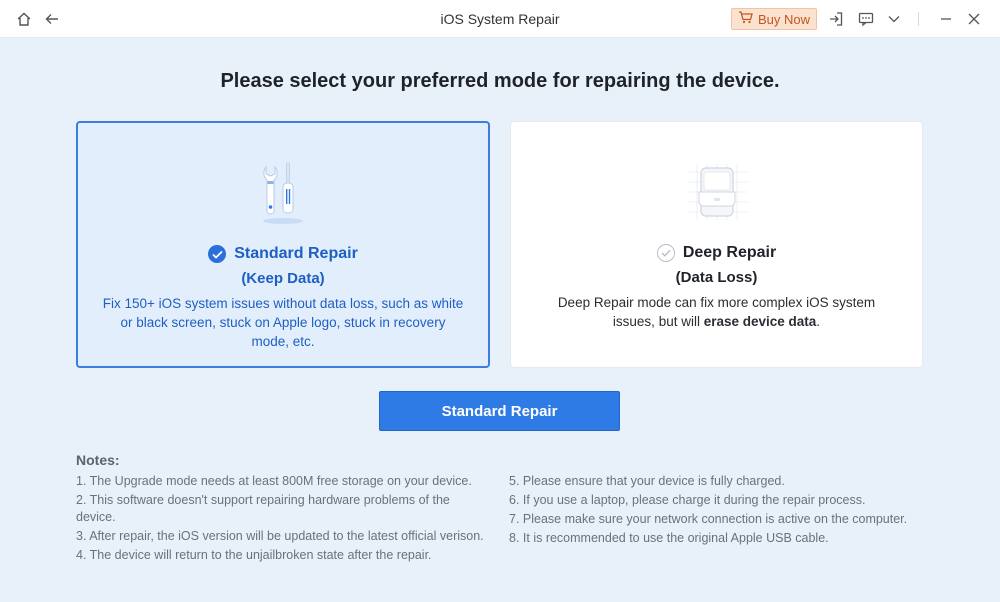  I want to click on deep-repair-title: Deep Repair, so click(729, 252).